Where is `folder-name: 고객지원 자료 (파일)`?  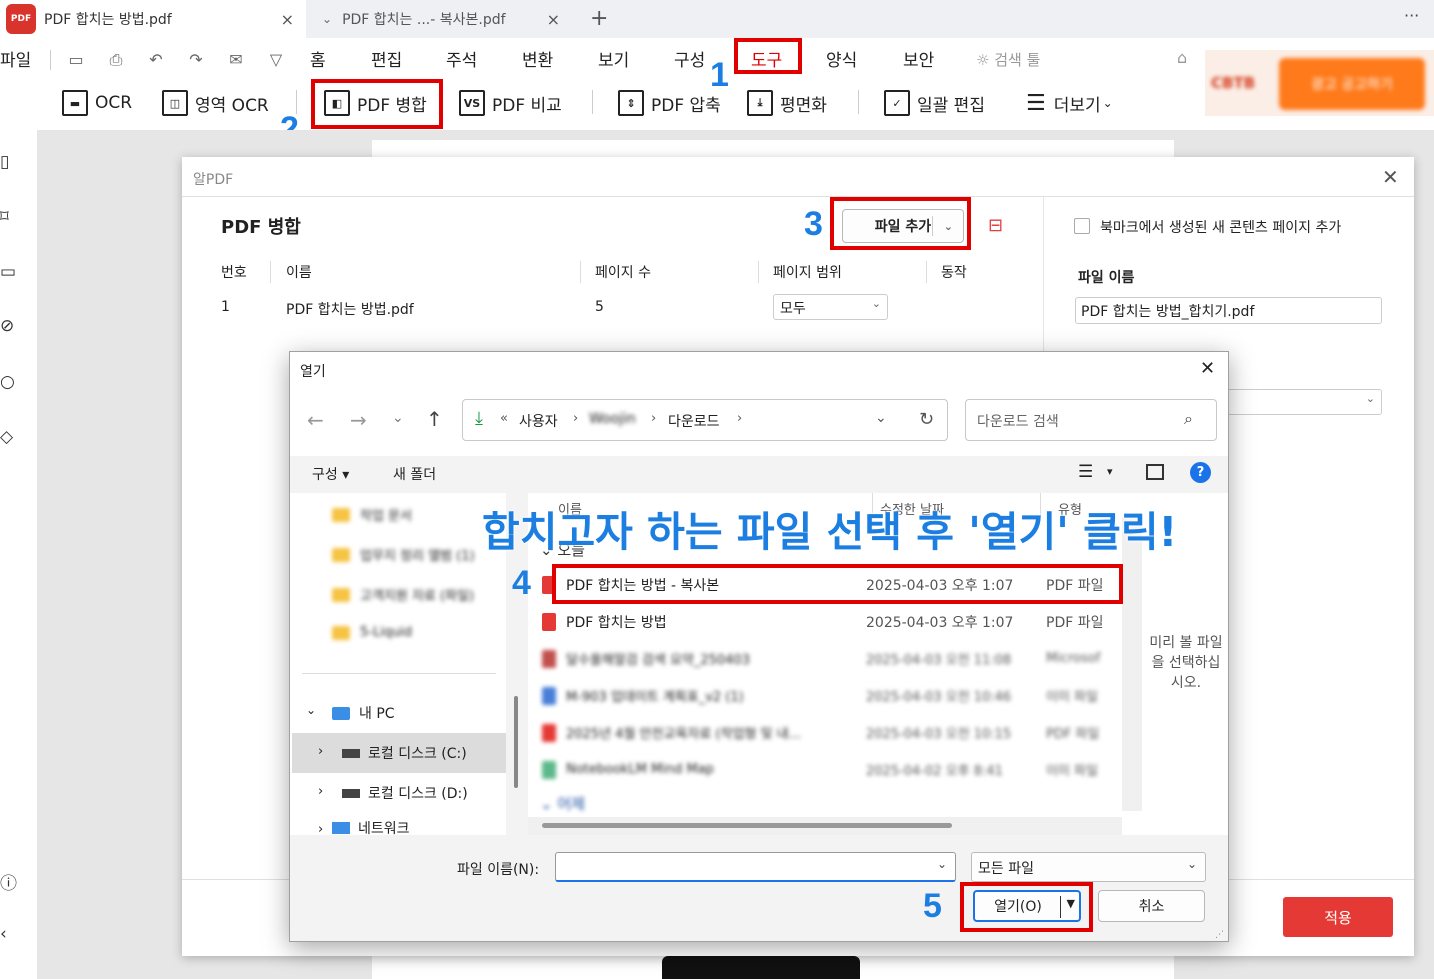
folder-name: 고객지원 자료 (파일) is located at coordinates (417, 596).